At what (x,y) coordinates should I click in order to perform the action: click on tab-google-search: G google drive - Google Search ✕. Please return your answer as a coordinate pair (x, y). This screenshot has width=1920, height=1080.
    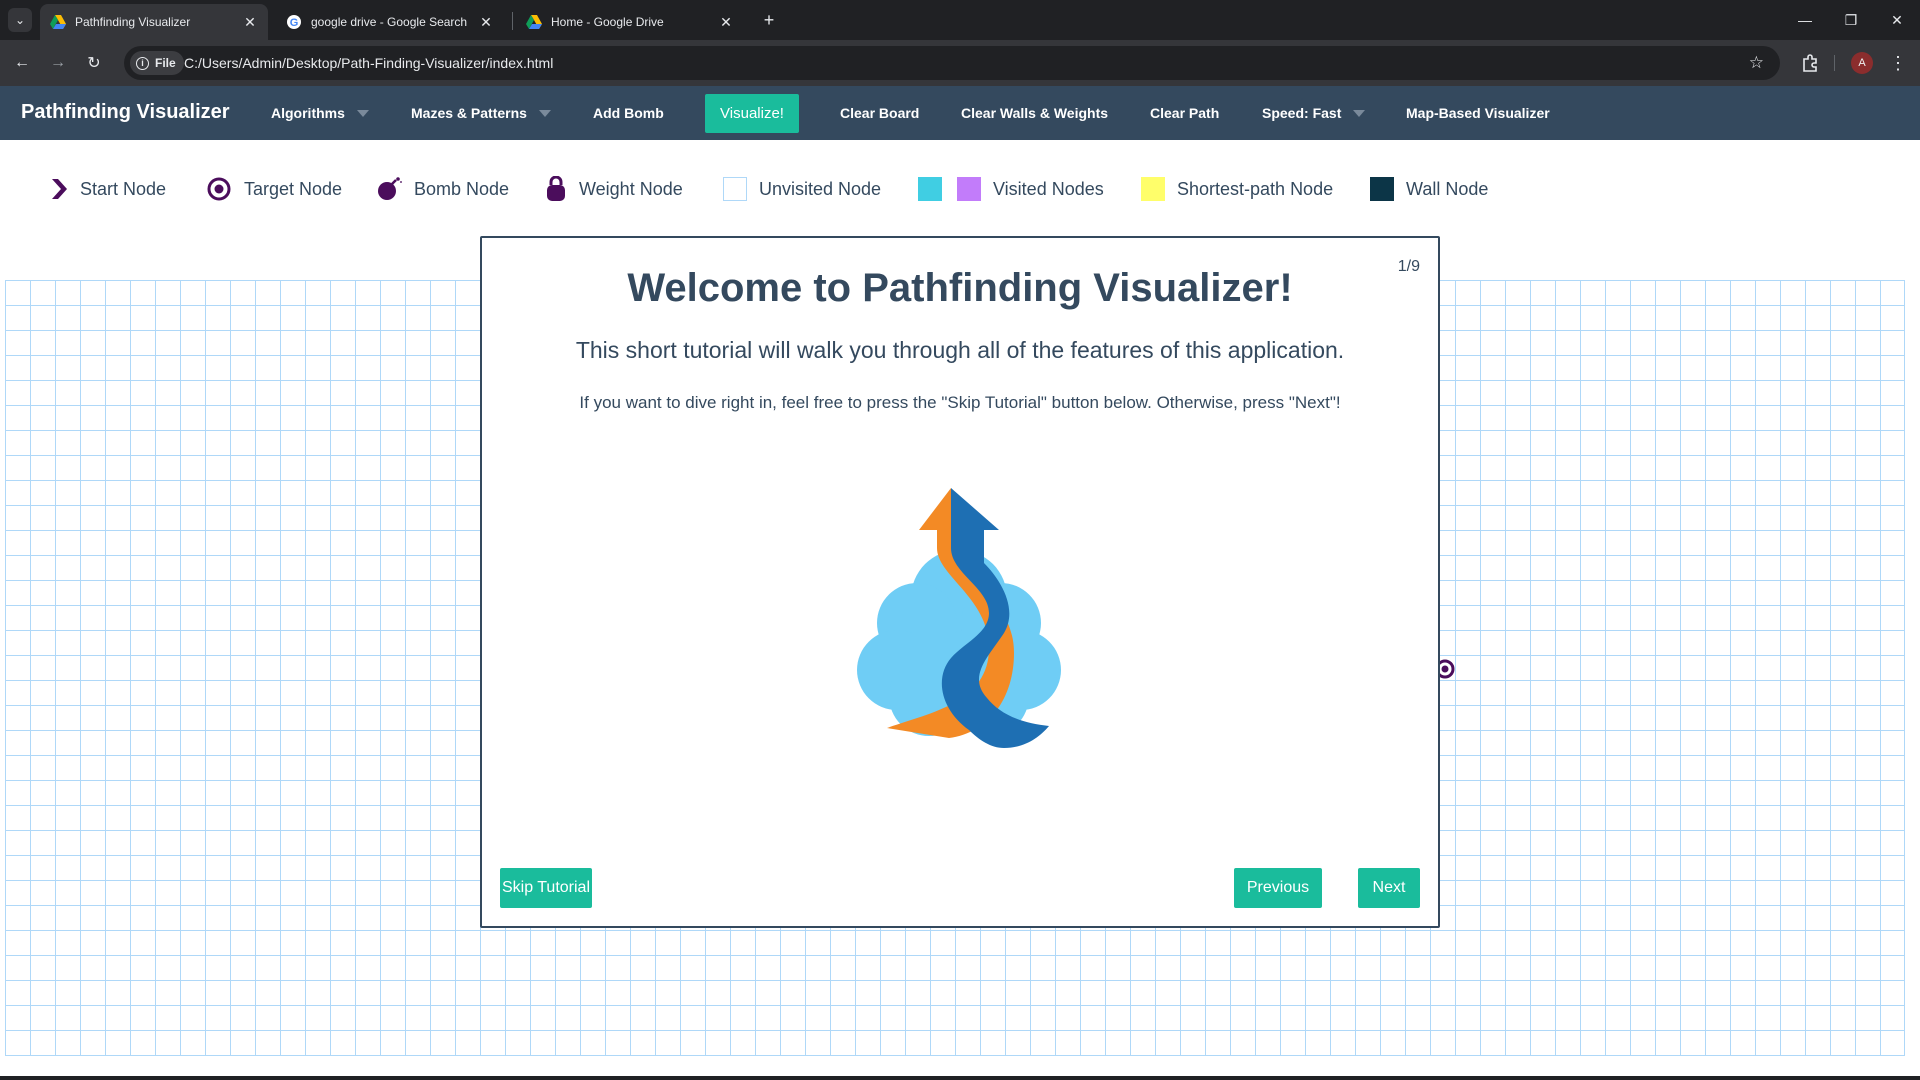
    Looking at the image, I should click on (390, 22).